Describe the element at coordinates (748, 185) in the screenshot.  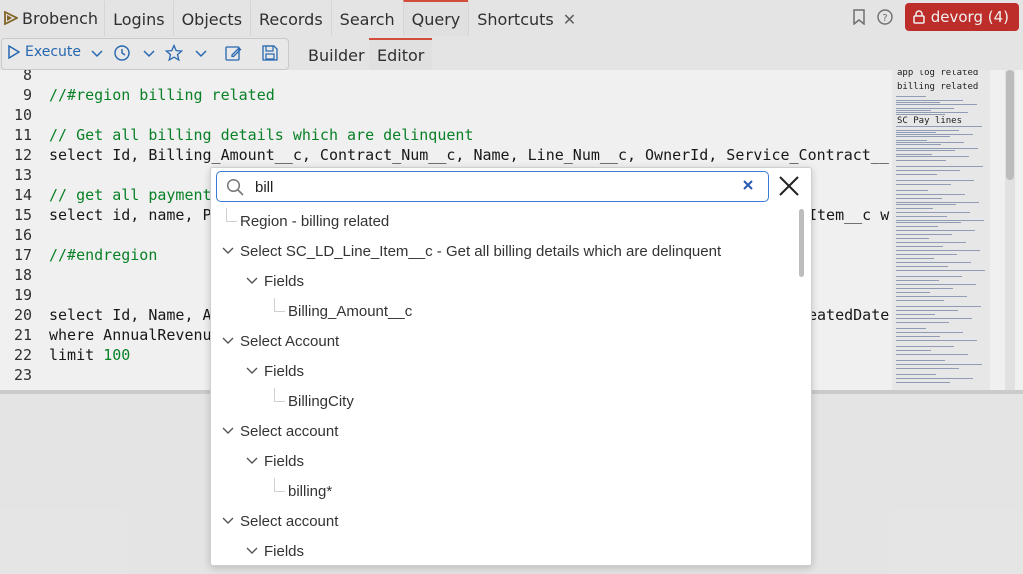
I see `clear-search-icon` at that location.